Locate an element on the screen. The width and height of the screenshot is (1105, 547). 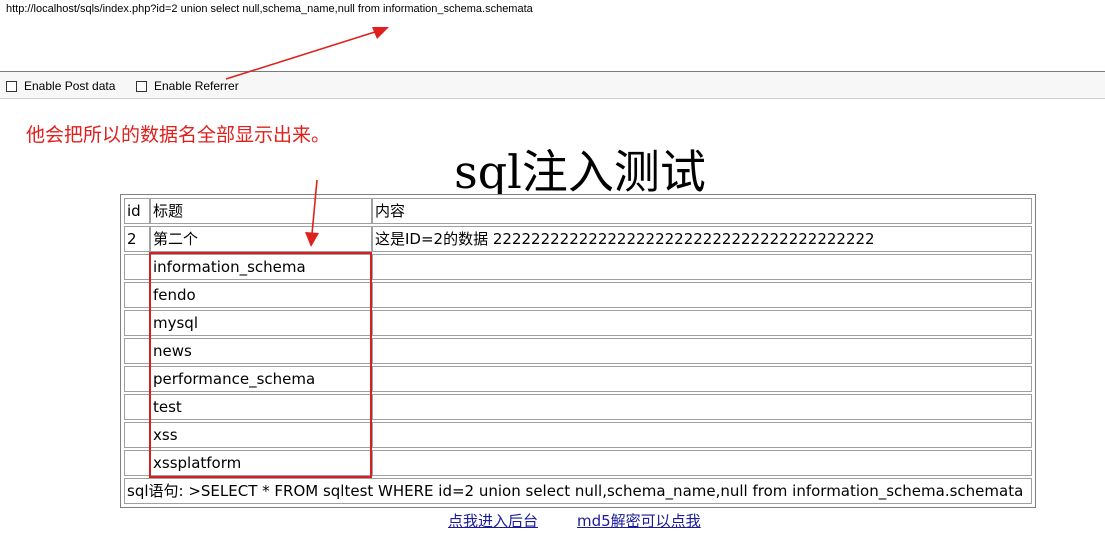
enable-referrer-label: Enable Referrer is located at coordinates (196, 86).